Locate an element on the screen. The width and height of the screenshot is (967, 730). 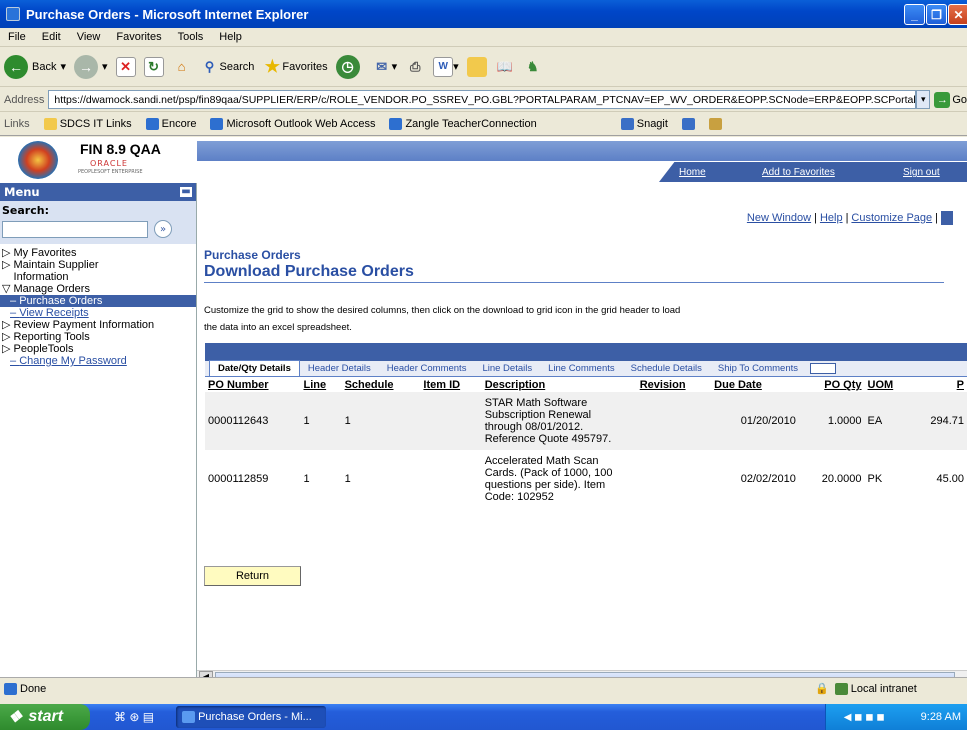
forward-button: → ▾ is located at coordinates (91, 66).